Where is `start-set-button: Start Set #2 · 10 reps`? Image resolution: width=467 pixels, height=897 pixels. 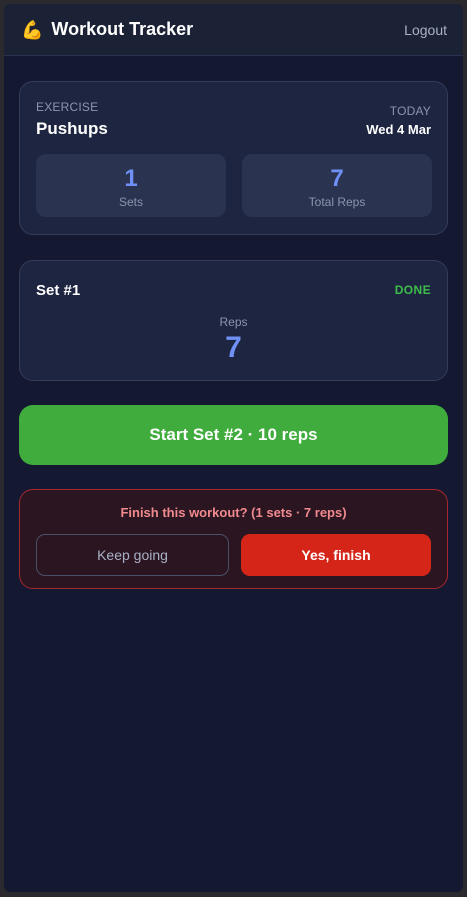
start-set-button: Start Set #2 · 10 reps is located at coordinates (233, 435).